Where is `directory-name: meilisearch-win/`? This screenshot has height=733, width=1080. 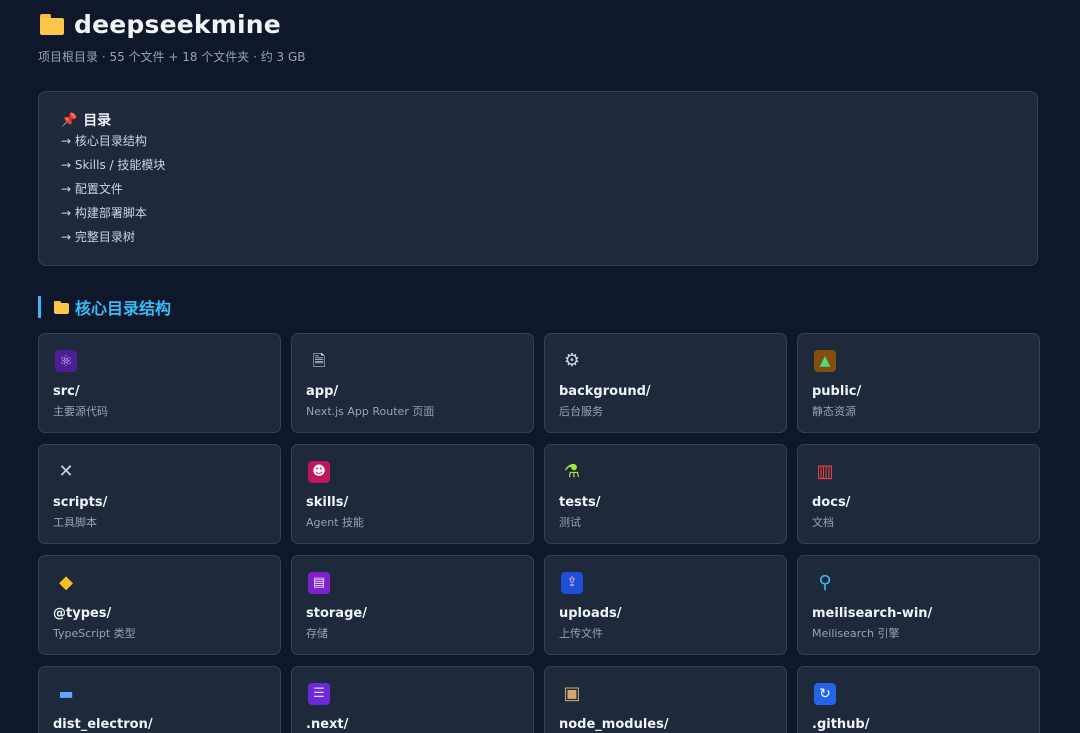 directory-name: meilisearch-win/ is located at coordinates (872, 613).